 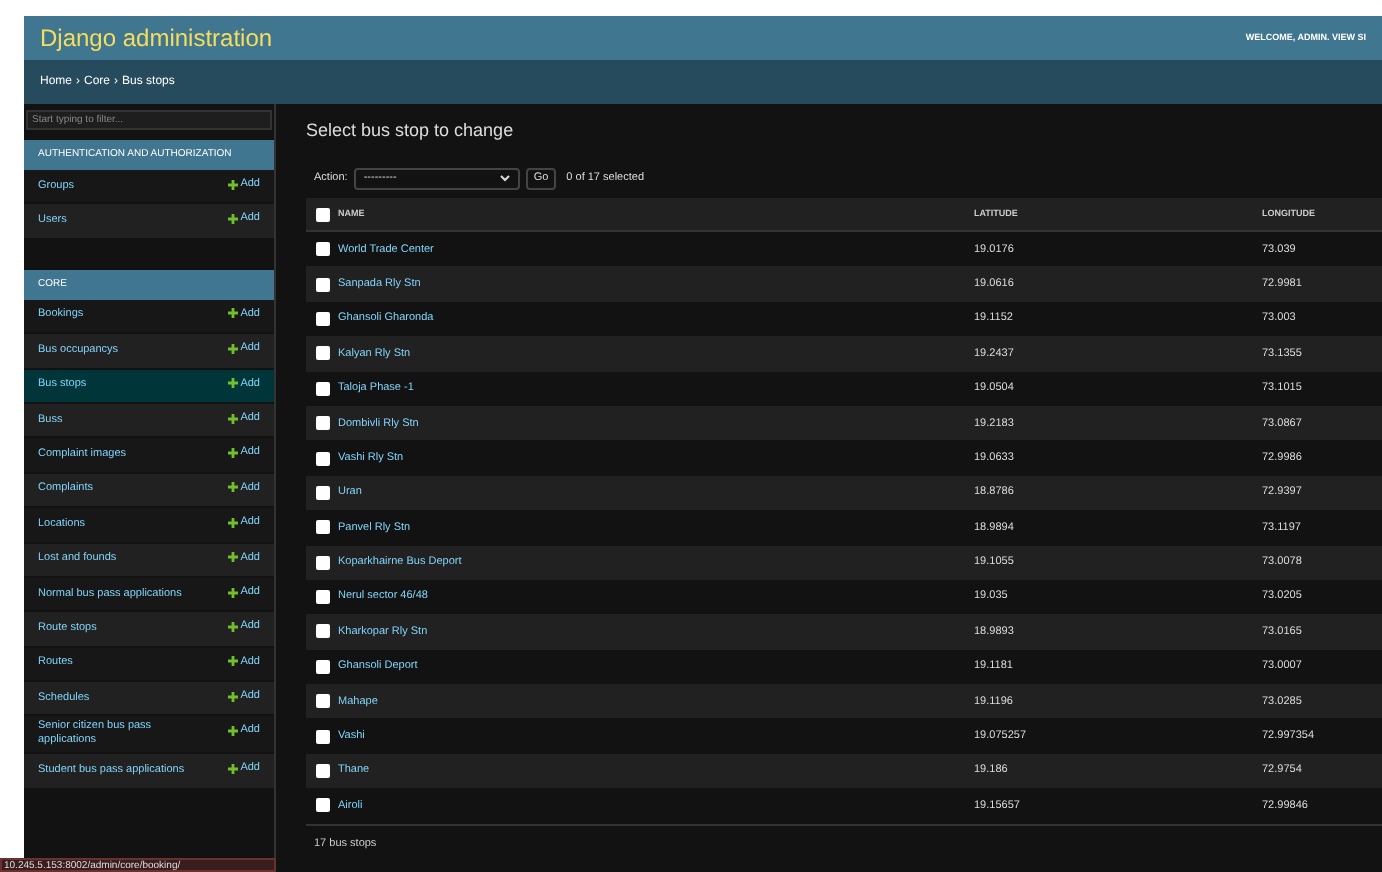 What do you see at coordinates (411, 131) in the screenshot?
I see `page-title: Select bus stop to change` at bounding box center [411, 131].